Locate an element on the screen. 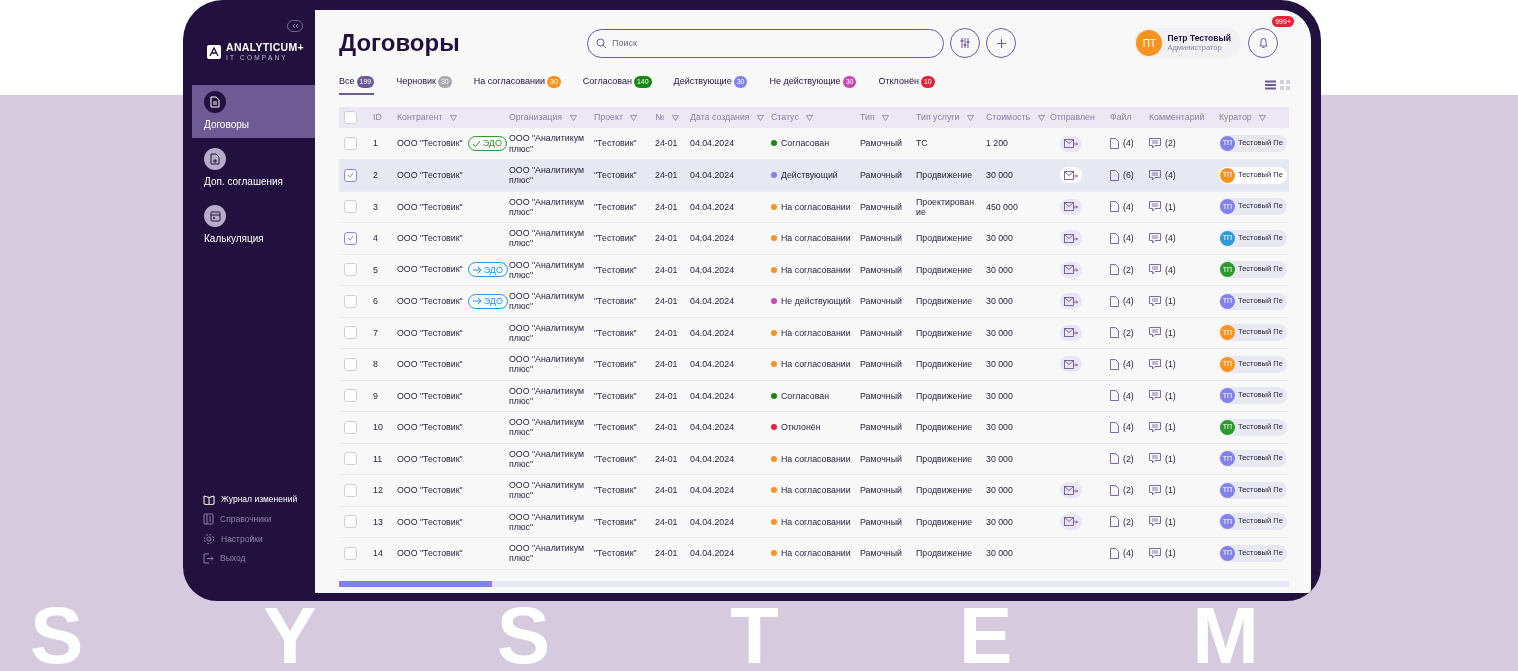 Image resolution: width=1518 pixels, height=671 pixels. column-header: Стоимость is located at coordinates (1008, 116).